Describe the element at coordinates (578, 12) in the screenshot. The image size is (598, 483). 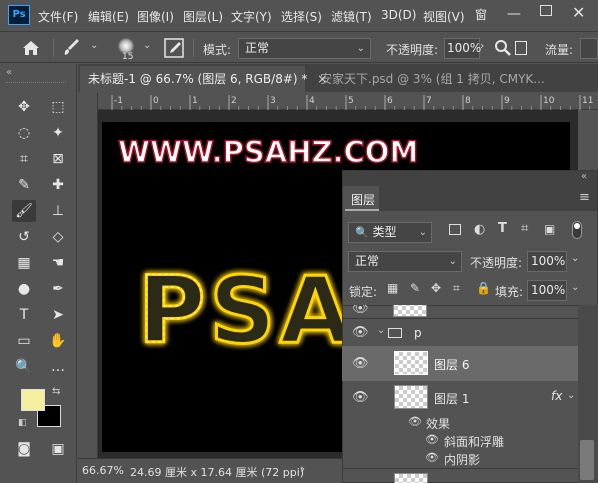
I see `close-icon: ✕` at that location.